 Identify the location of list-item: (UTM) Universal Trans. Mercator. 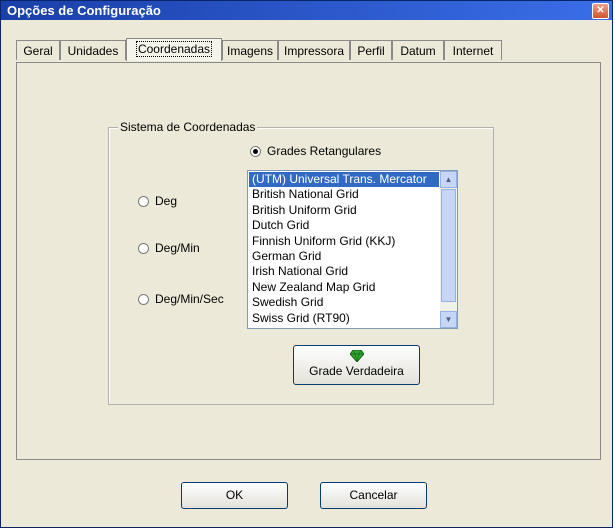
(344, 180).